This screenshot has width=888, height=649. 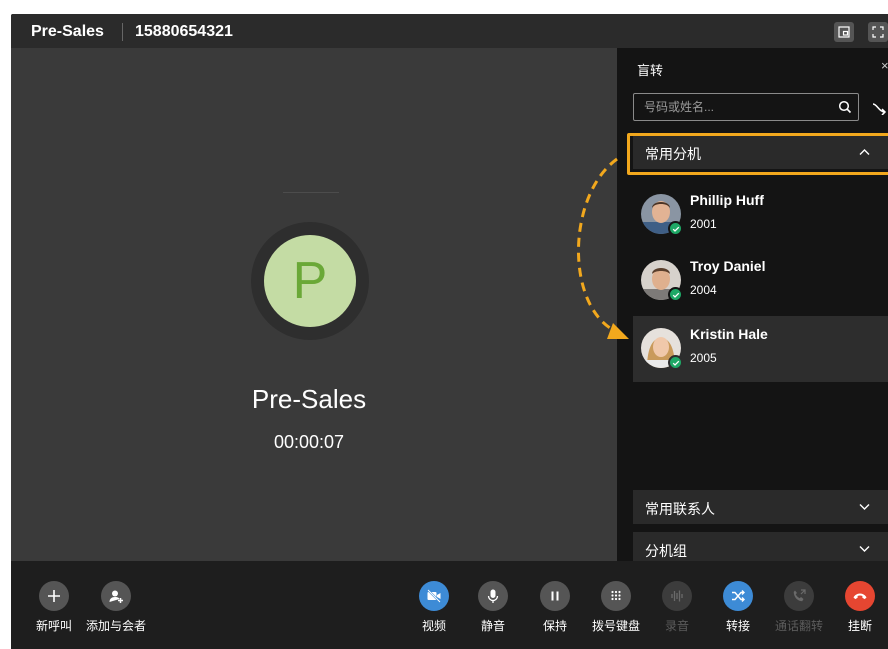 I want to click on contact-name: Troy Daniel, so click(x=728, y=266).